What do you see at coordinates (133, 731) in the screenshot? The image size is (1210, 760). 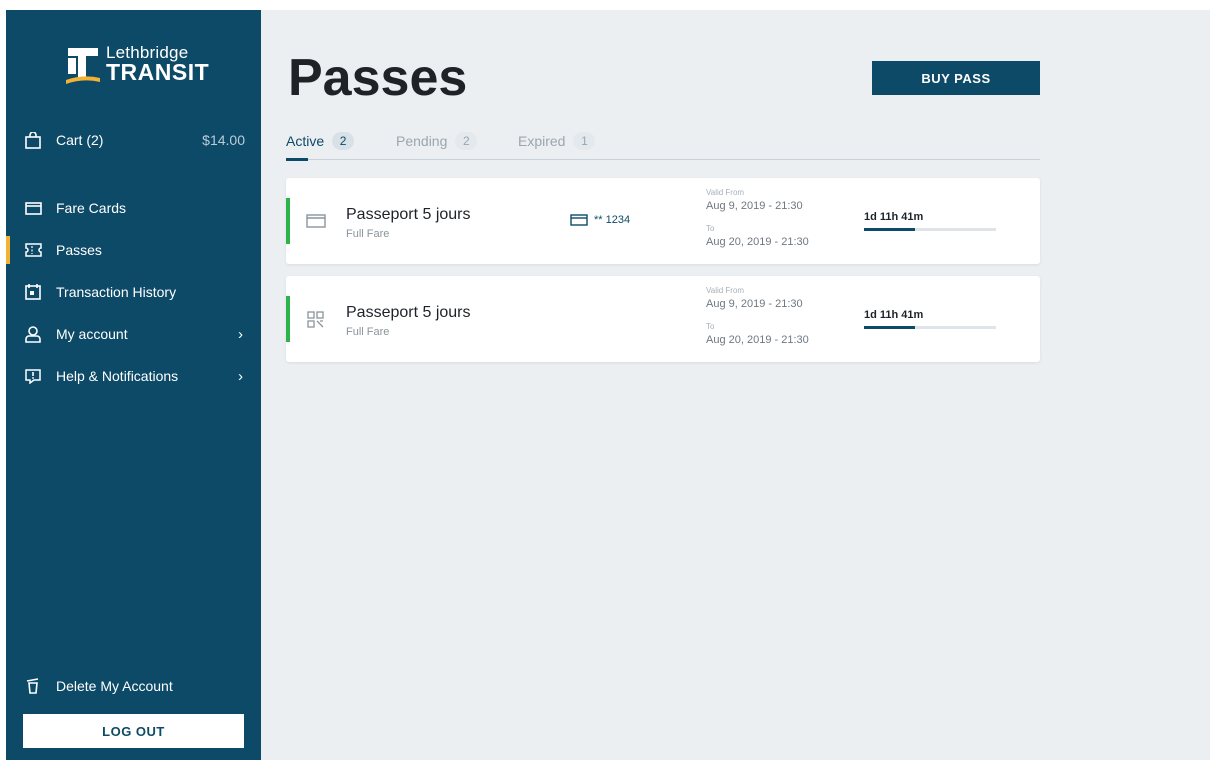 I see `logout-button: LOG OUT` at bounding box center [133, 731].